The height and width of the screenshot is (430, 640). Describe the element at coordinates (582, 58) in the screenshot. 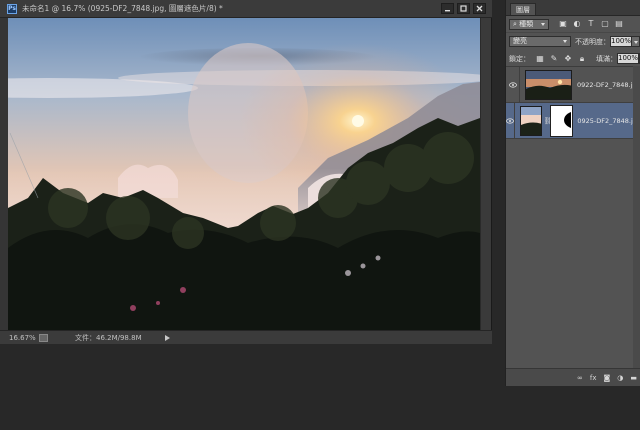

I see `lock-all-icon: 🔒︎` at that location.